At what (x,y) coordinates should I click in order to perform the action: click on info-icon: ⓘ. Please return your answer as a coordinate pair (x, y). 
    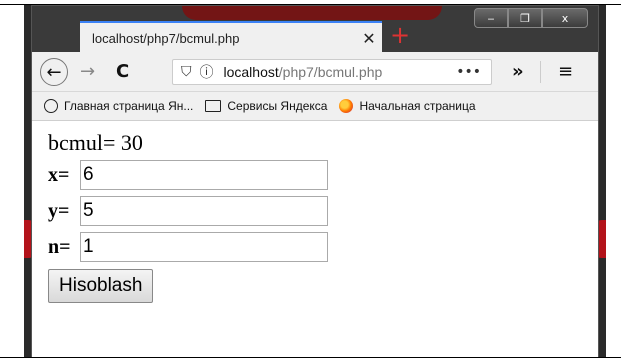
    Looking at the image, I should click on (207, 72).